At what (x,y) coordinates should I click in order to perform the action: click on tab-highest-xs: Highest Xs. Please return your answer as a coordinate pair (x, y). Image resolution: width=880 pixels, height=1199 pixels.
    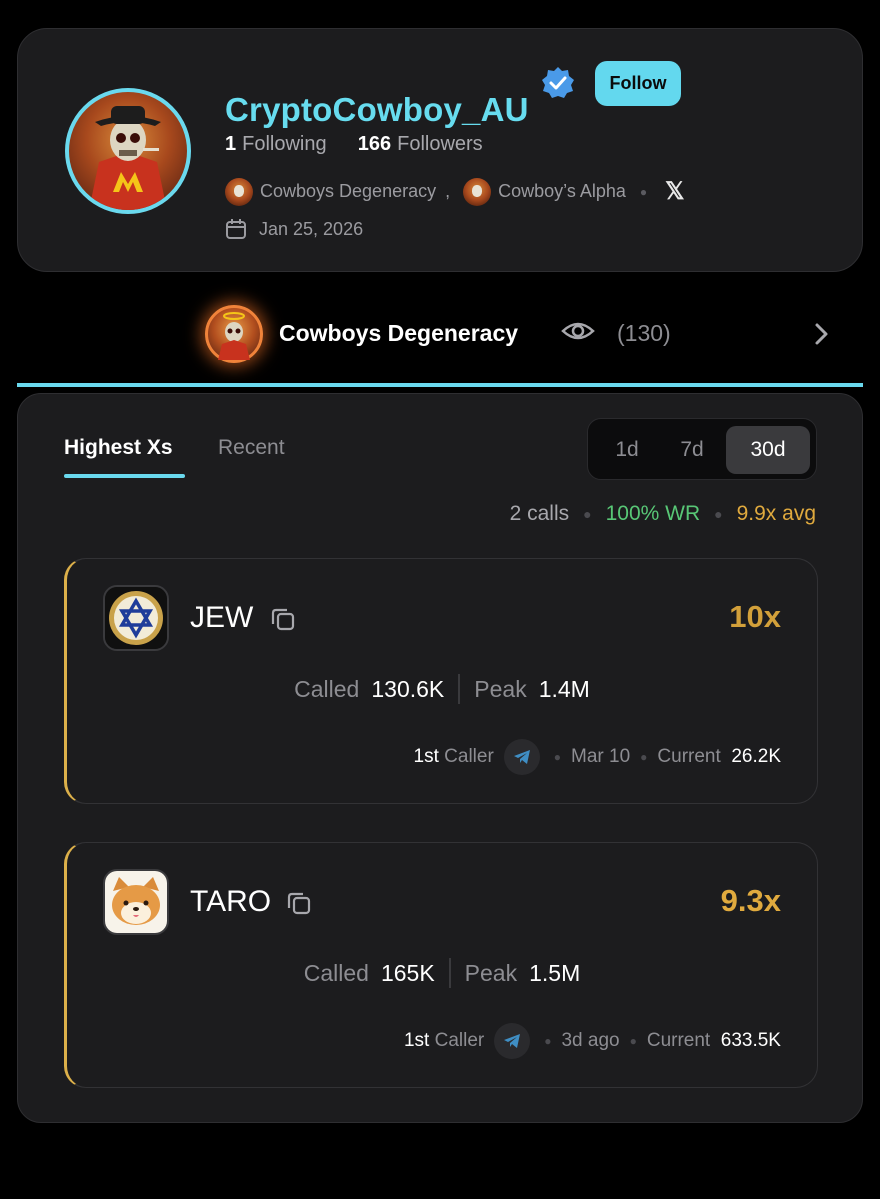
    Looking at the image, I should click on (118, 448).